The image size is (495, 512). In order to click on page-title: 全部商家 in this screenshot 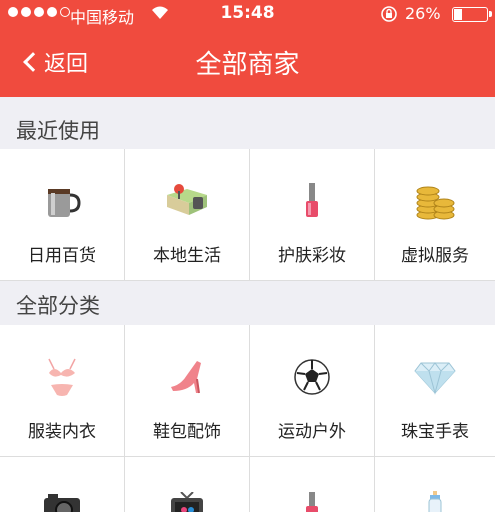, I will do `click(247, 65)`.